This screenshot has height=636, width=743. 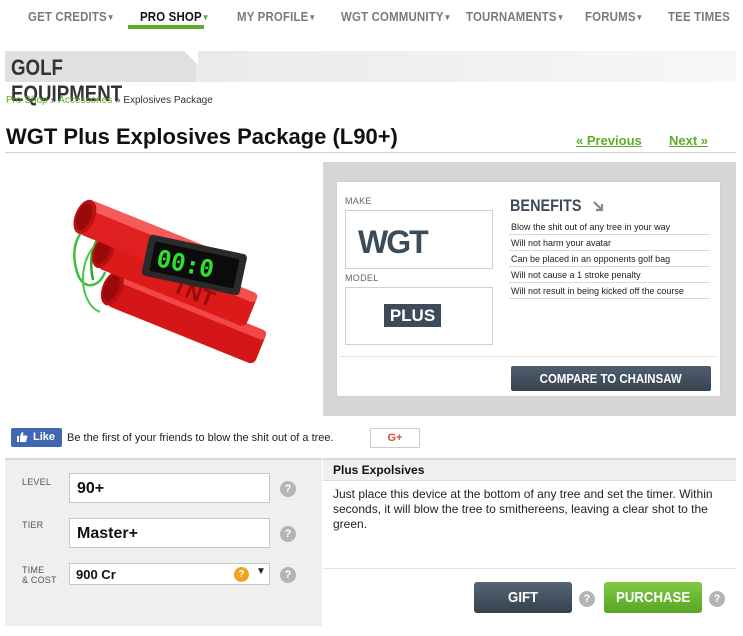 I want to click on nav-forums: FORUMS ▾, so click(x=613, y=16).